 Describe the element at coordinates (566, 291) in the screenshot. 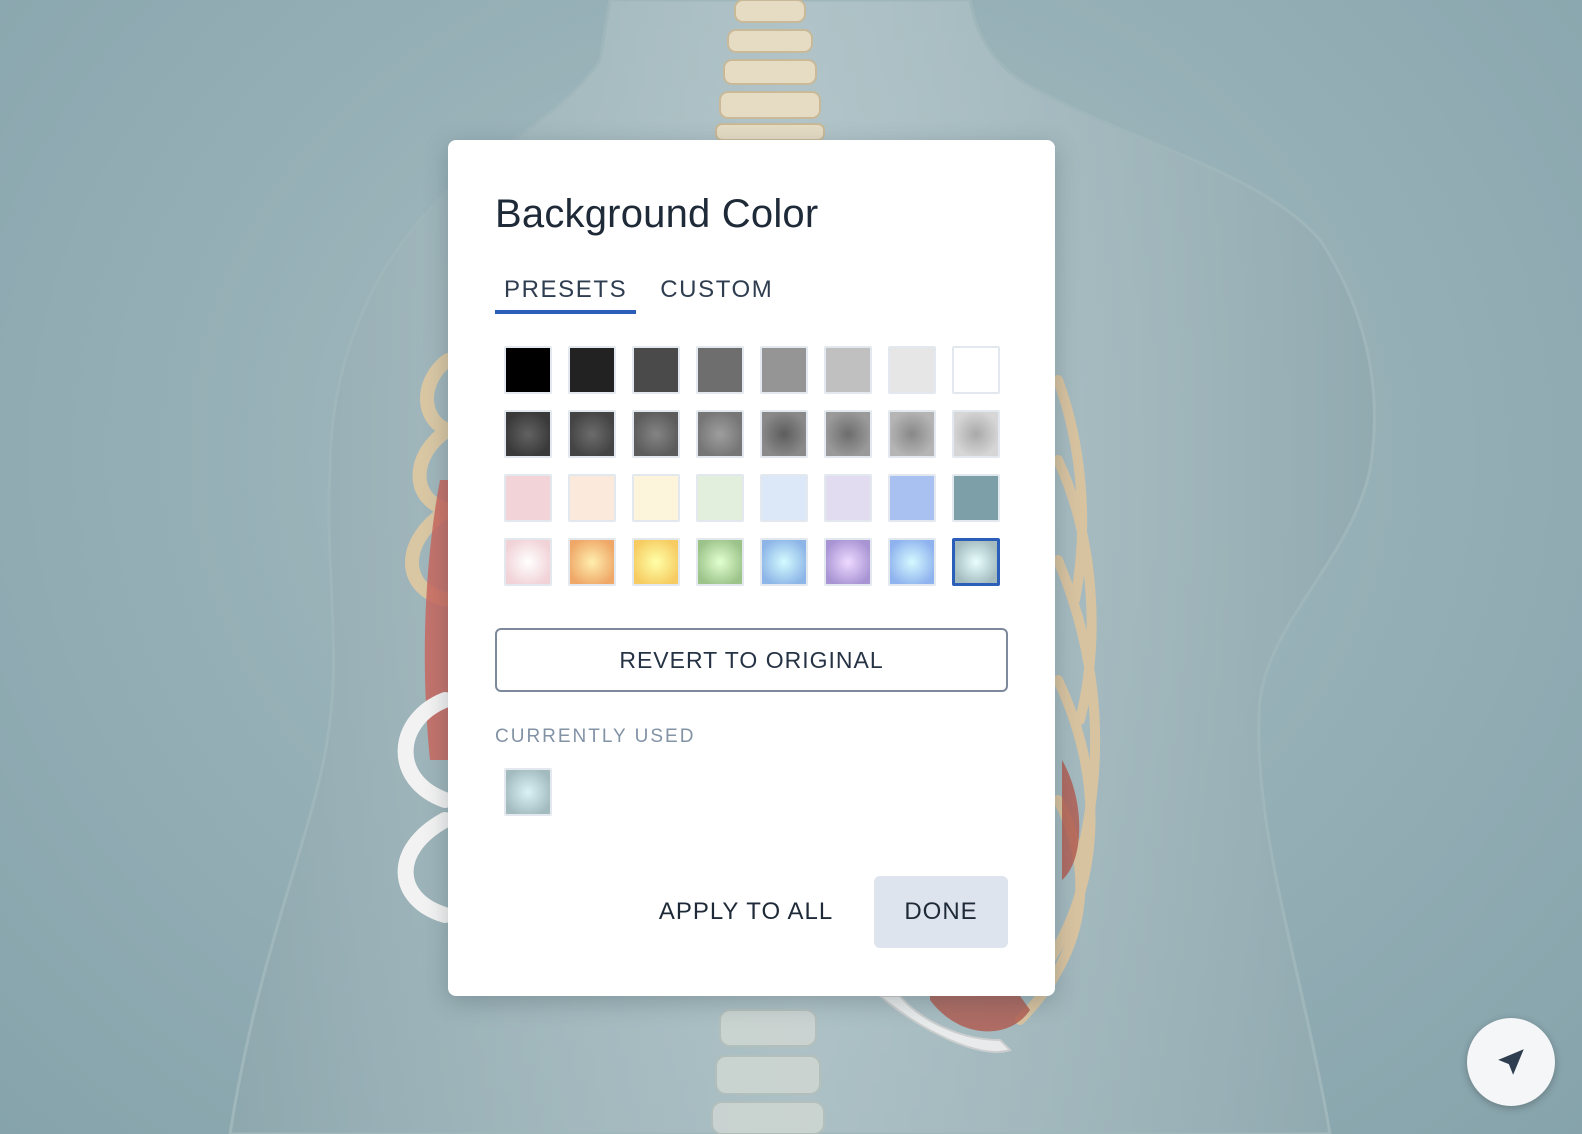

I see `tab-presets: PRESETS` at that location.